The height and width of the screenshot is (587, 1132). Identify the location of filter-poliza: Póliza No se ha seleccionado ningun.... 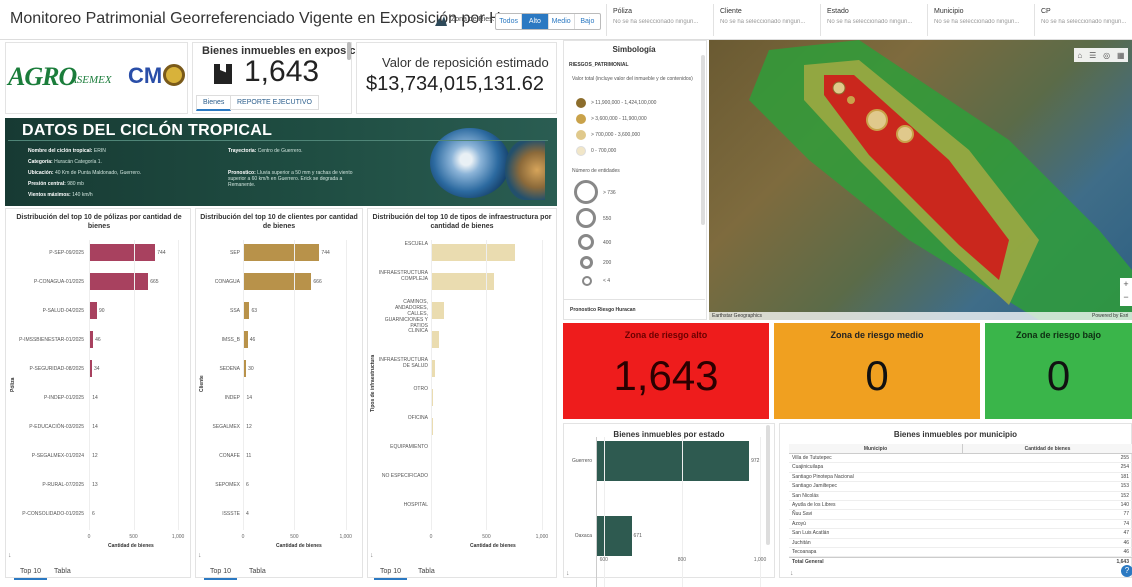
(659, 20).